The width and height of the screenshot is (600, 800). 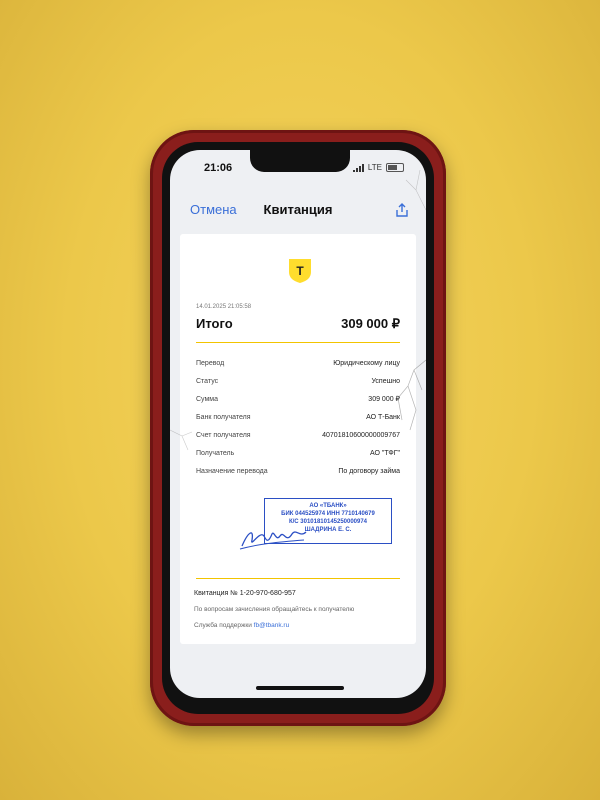 What do you see at coordinates (298, 381) in the screenshot?
I see `detail-row: Статус Успешно` at bounding box center [298, 381].